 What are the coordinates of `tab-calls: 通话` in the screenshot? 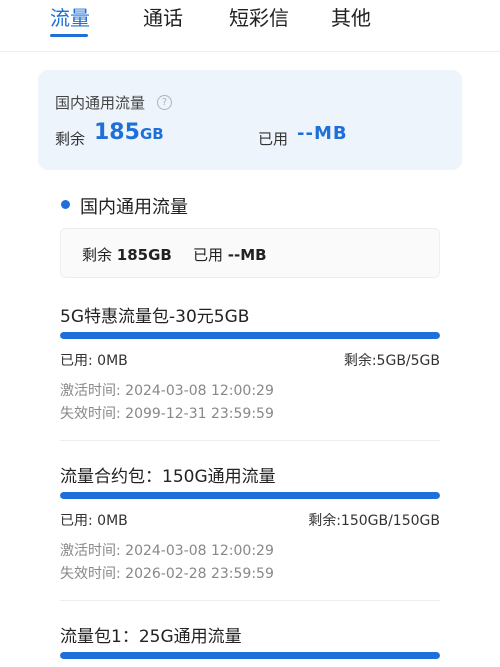 It's located at (163, 18).